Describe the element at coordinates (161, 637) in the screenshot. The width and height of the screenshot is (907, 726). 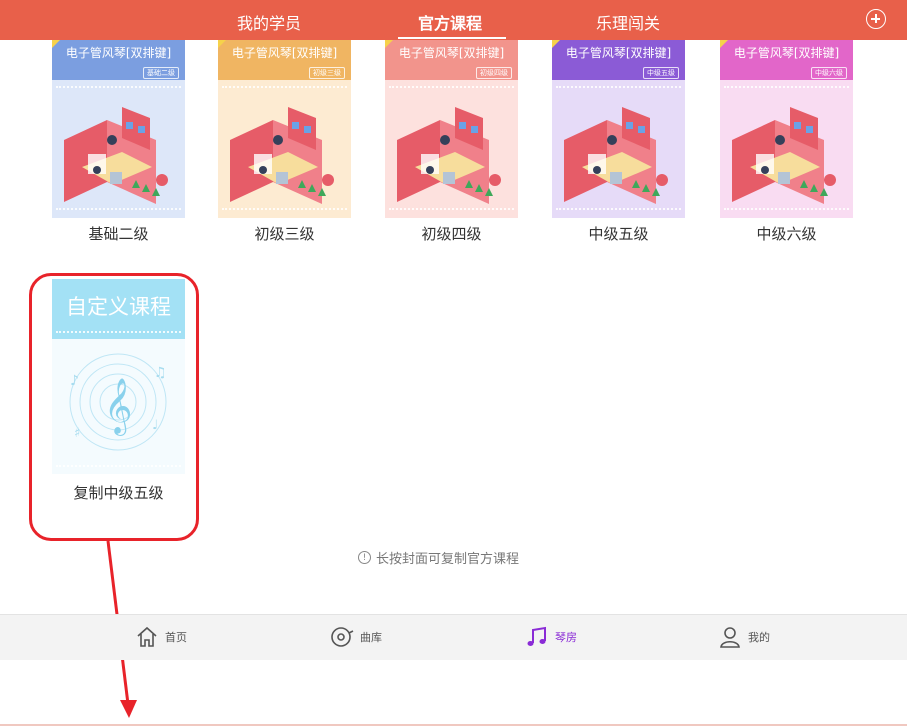
I see `nav-item-home: 首页` at that location.